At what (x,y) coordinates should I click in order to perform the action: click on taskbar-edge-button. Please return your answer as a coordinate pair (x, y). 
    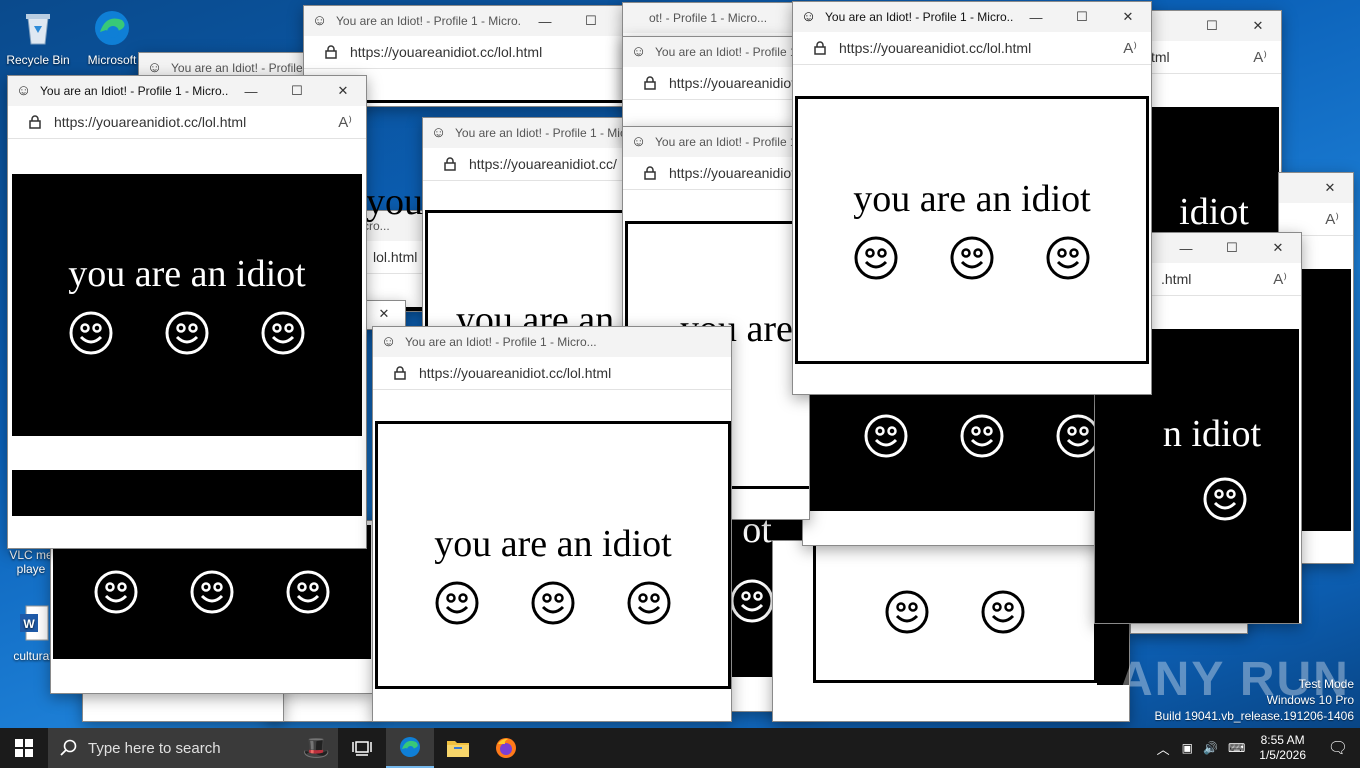
    Looking at the image, I should click on (410, 748).